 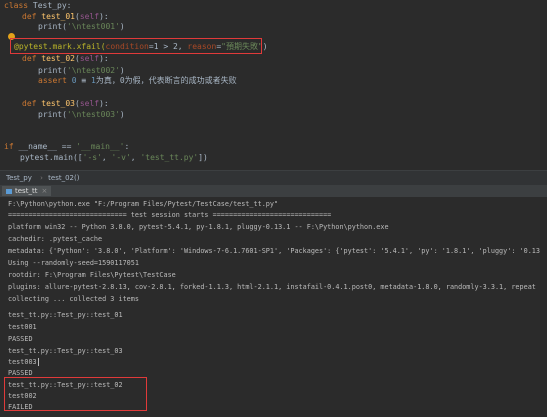 What do you see at coordinates (20, 339) in the screenshot?
I see `console-line: PASSED` at bounding box center [20, 339].